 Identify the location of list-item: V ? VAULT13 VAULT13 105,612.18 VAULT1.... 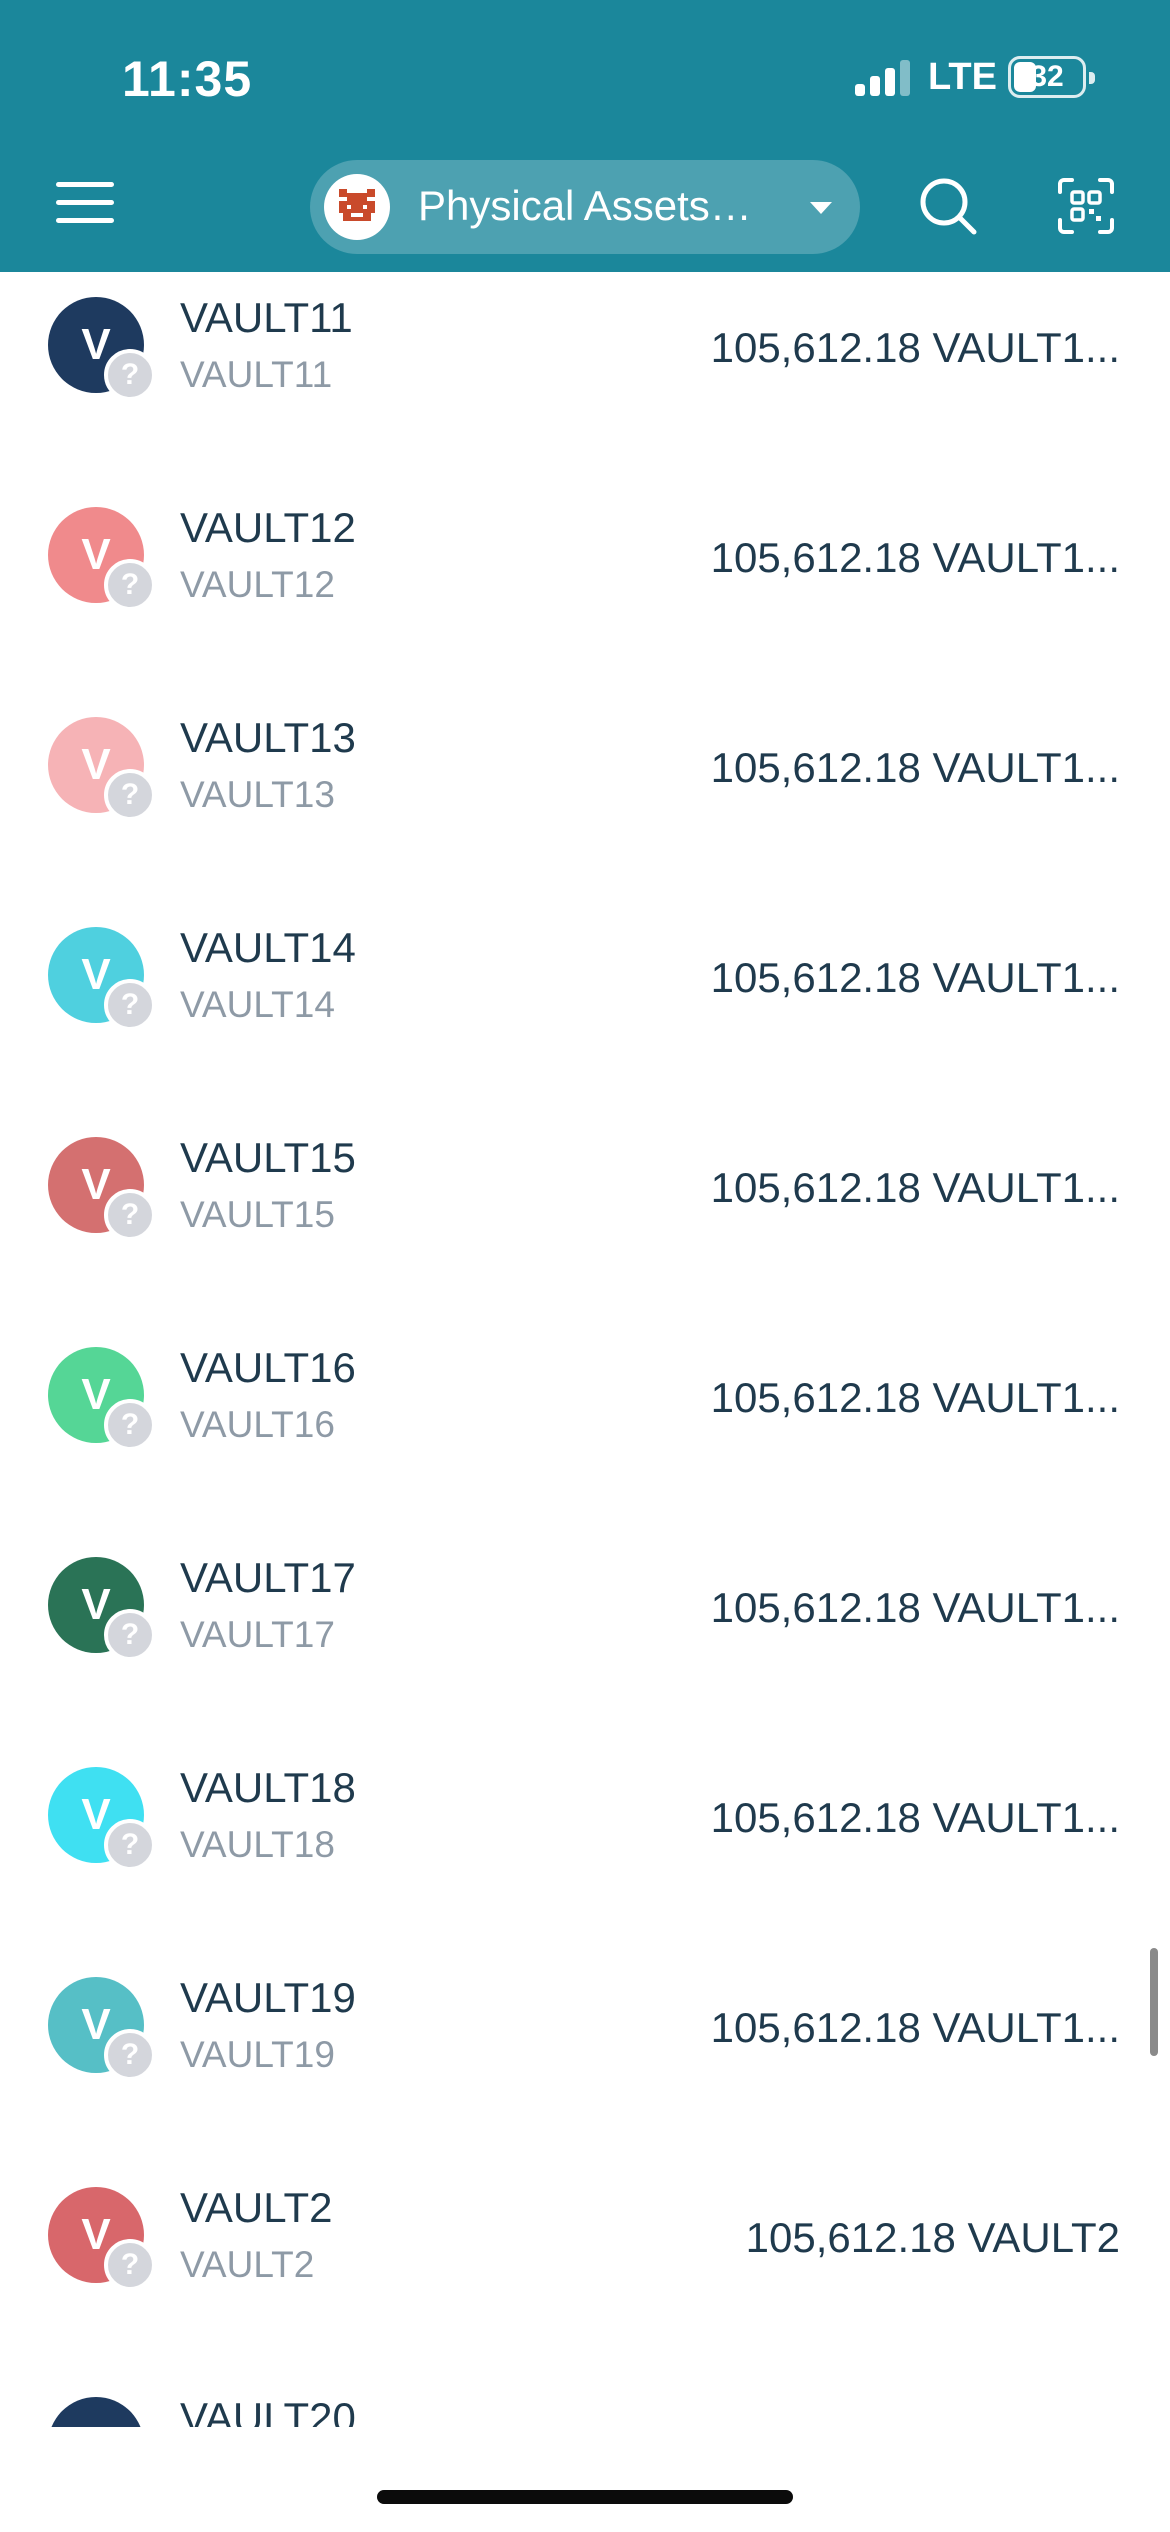
(585, 797).